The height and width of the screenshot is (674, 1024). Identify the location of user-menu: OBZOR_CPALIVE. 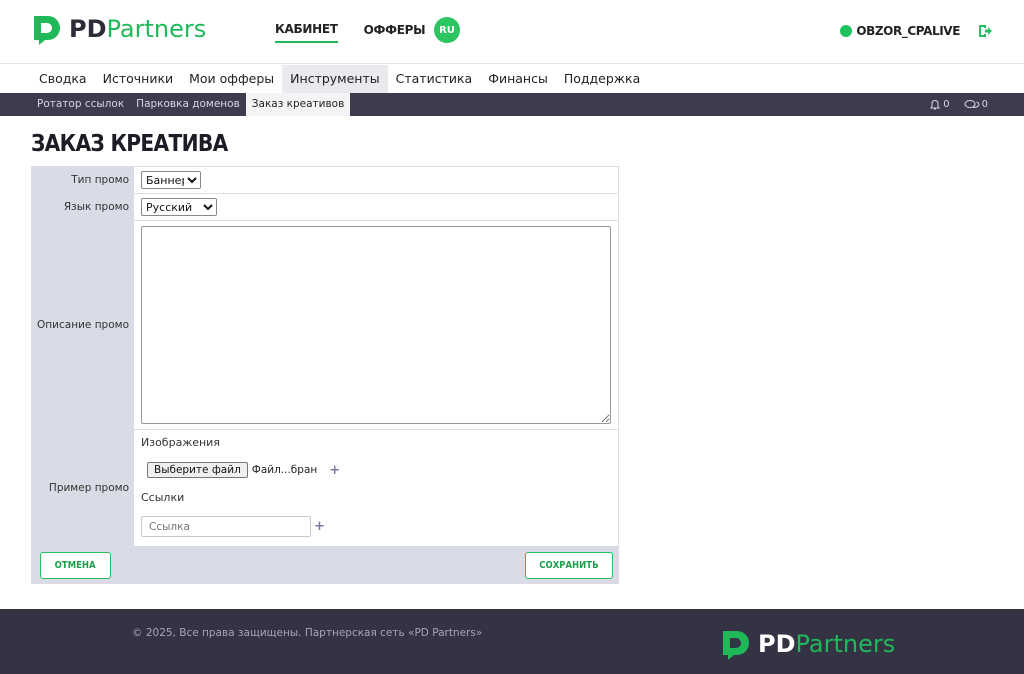
(900, 31).